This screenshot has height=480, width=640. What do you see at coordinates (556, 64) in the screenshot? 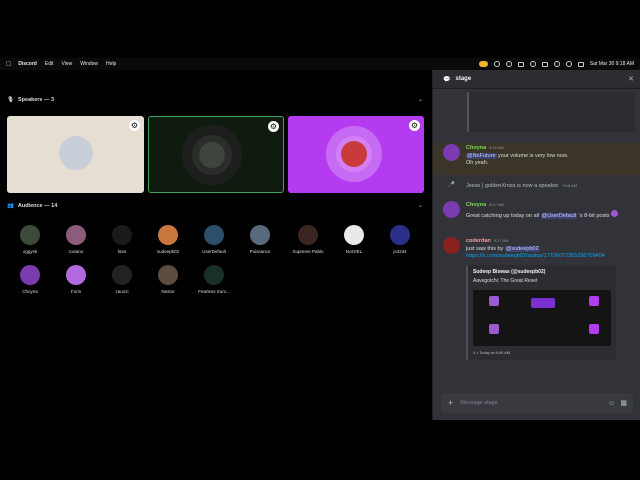
I see `wifi-icon` at bounding box center [556, 64].